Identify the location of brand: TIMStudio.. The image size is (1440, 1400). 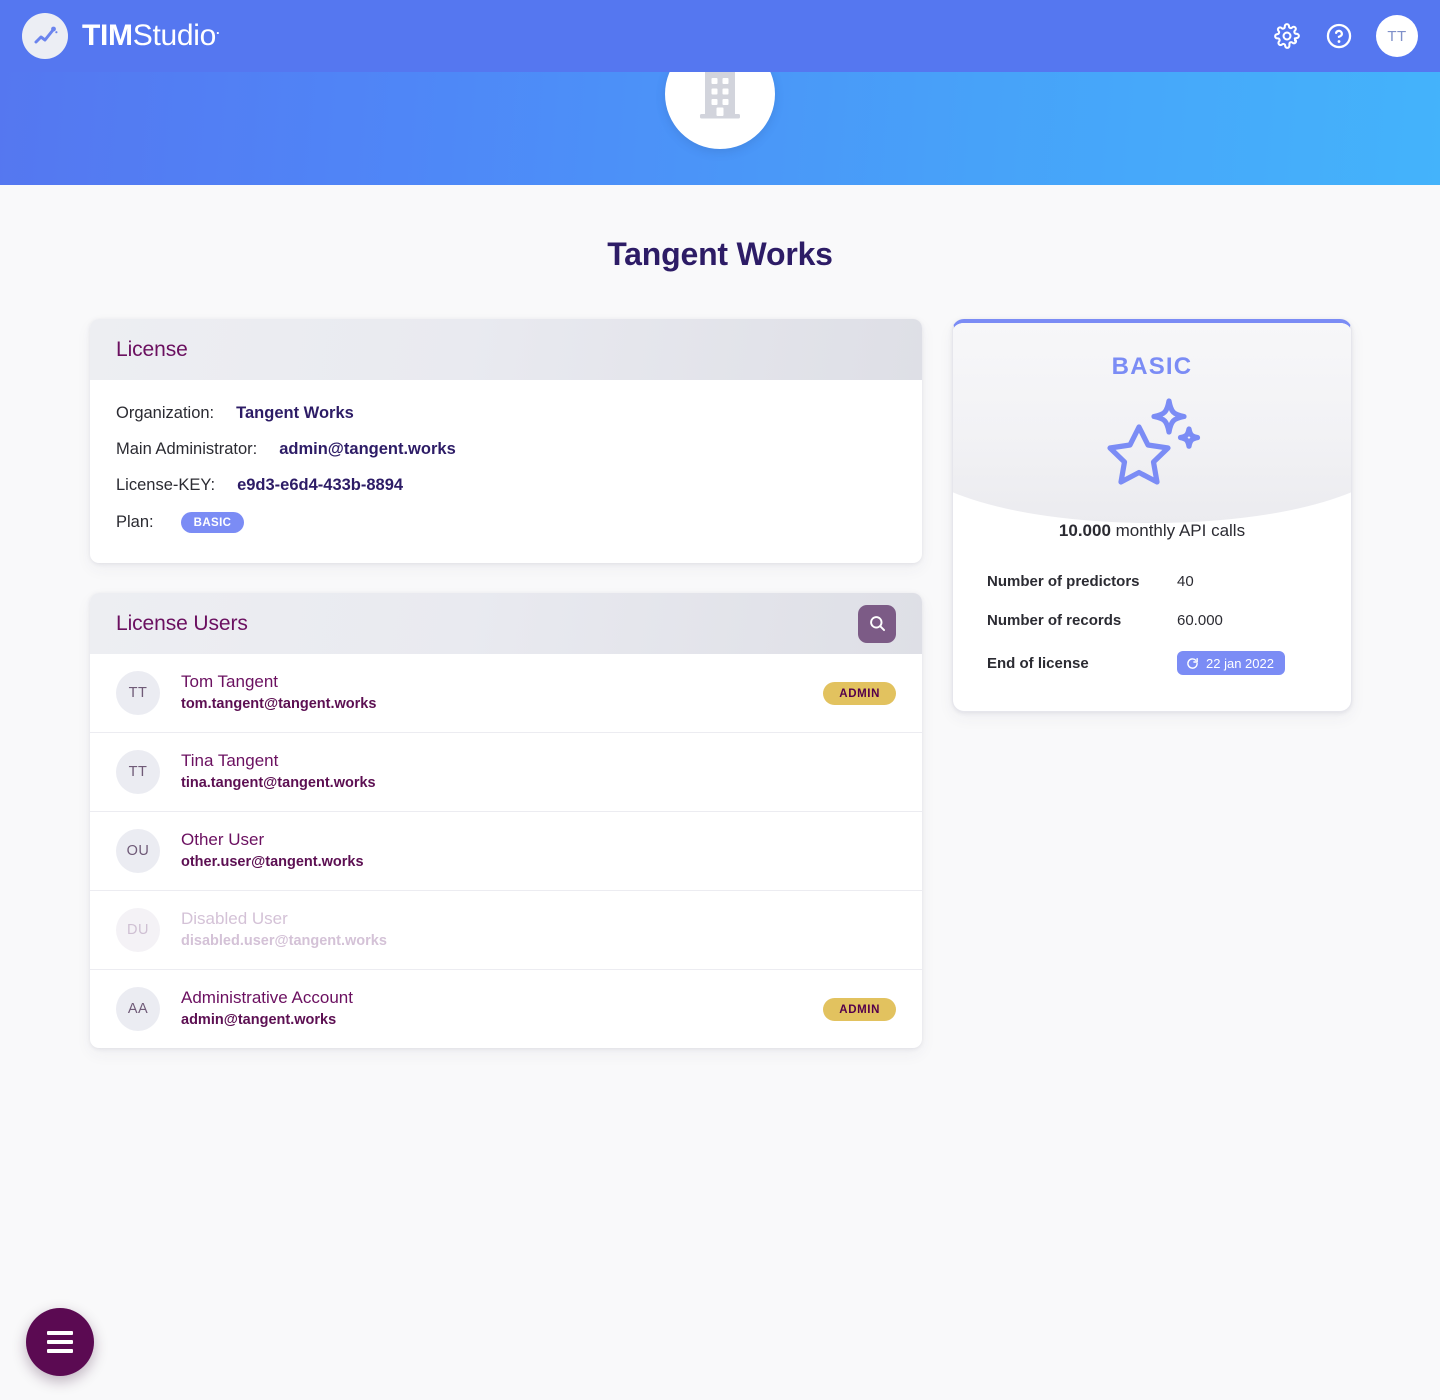
(121, 36).